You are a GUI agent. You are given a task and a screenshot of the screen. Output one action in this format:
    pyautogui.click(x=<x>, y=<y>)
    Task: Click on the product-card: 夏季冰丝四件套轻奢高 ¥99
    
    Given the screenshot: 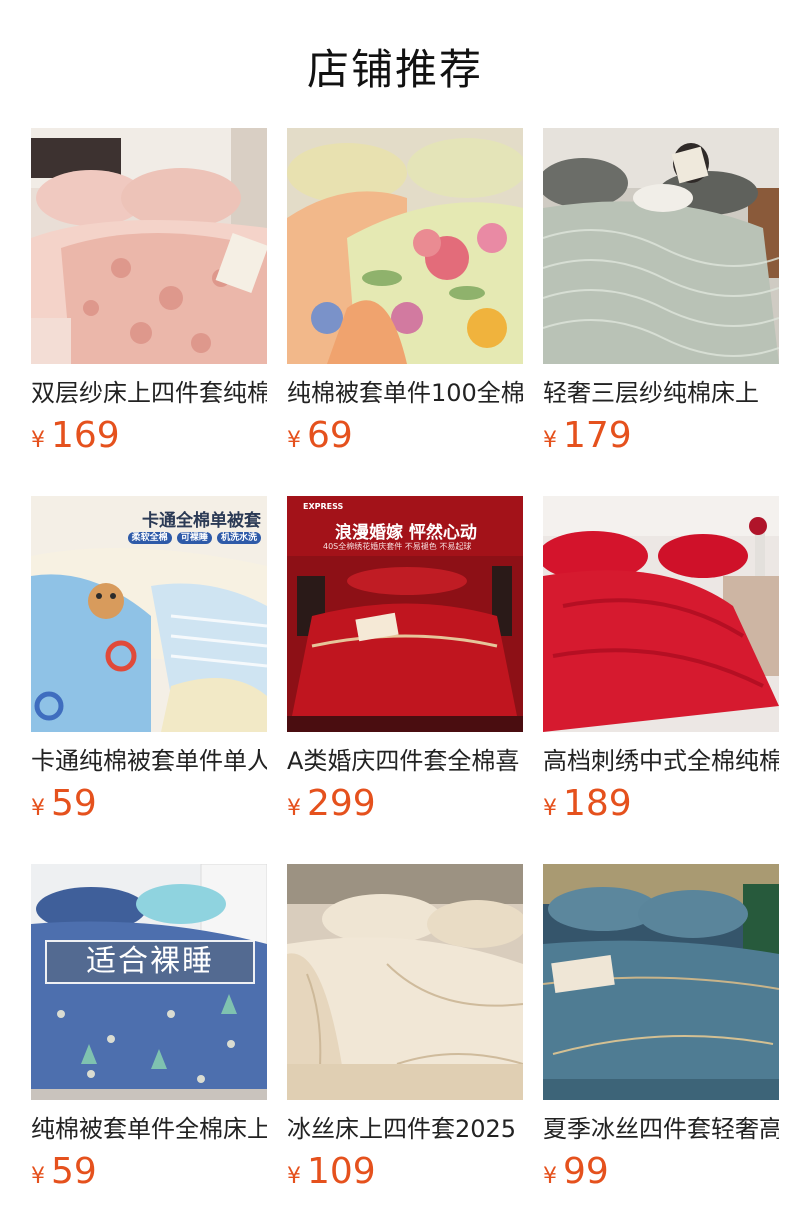 What is the action you would take?
    pyautogui.click(x=661, y=1048)
    